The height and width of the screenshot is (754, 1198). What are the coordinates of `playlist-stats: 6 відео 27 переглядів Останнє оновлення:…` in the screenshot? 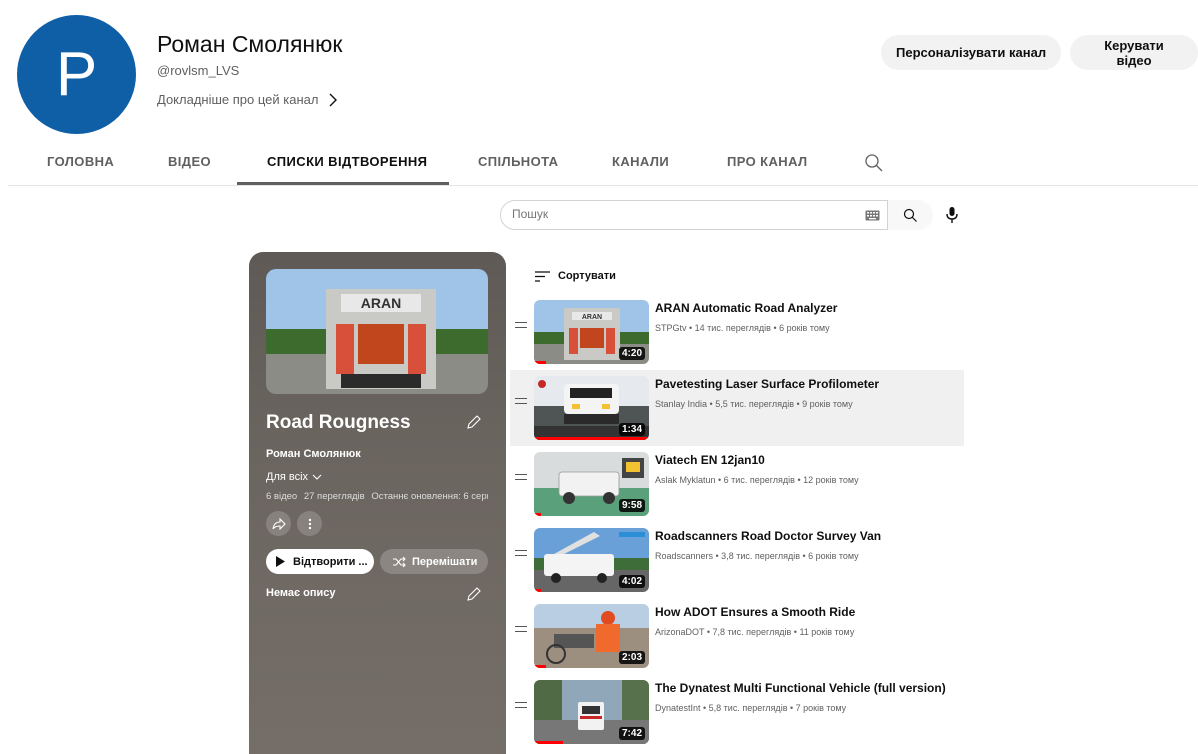 It's located at (377, 496).